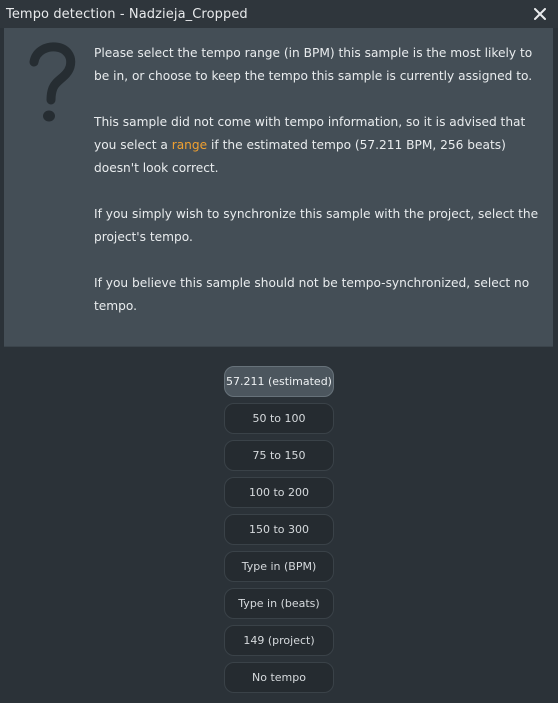  What do you see at coordinates (279, 455) in the screenshot?
I see `range-75-150-button: 75 to 150` at bounding box center [279, 455].